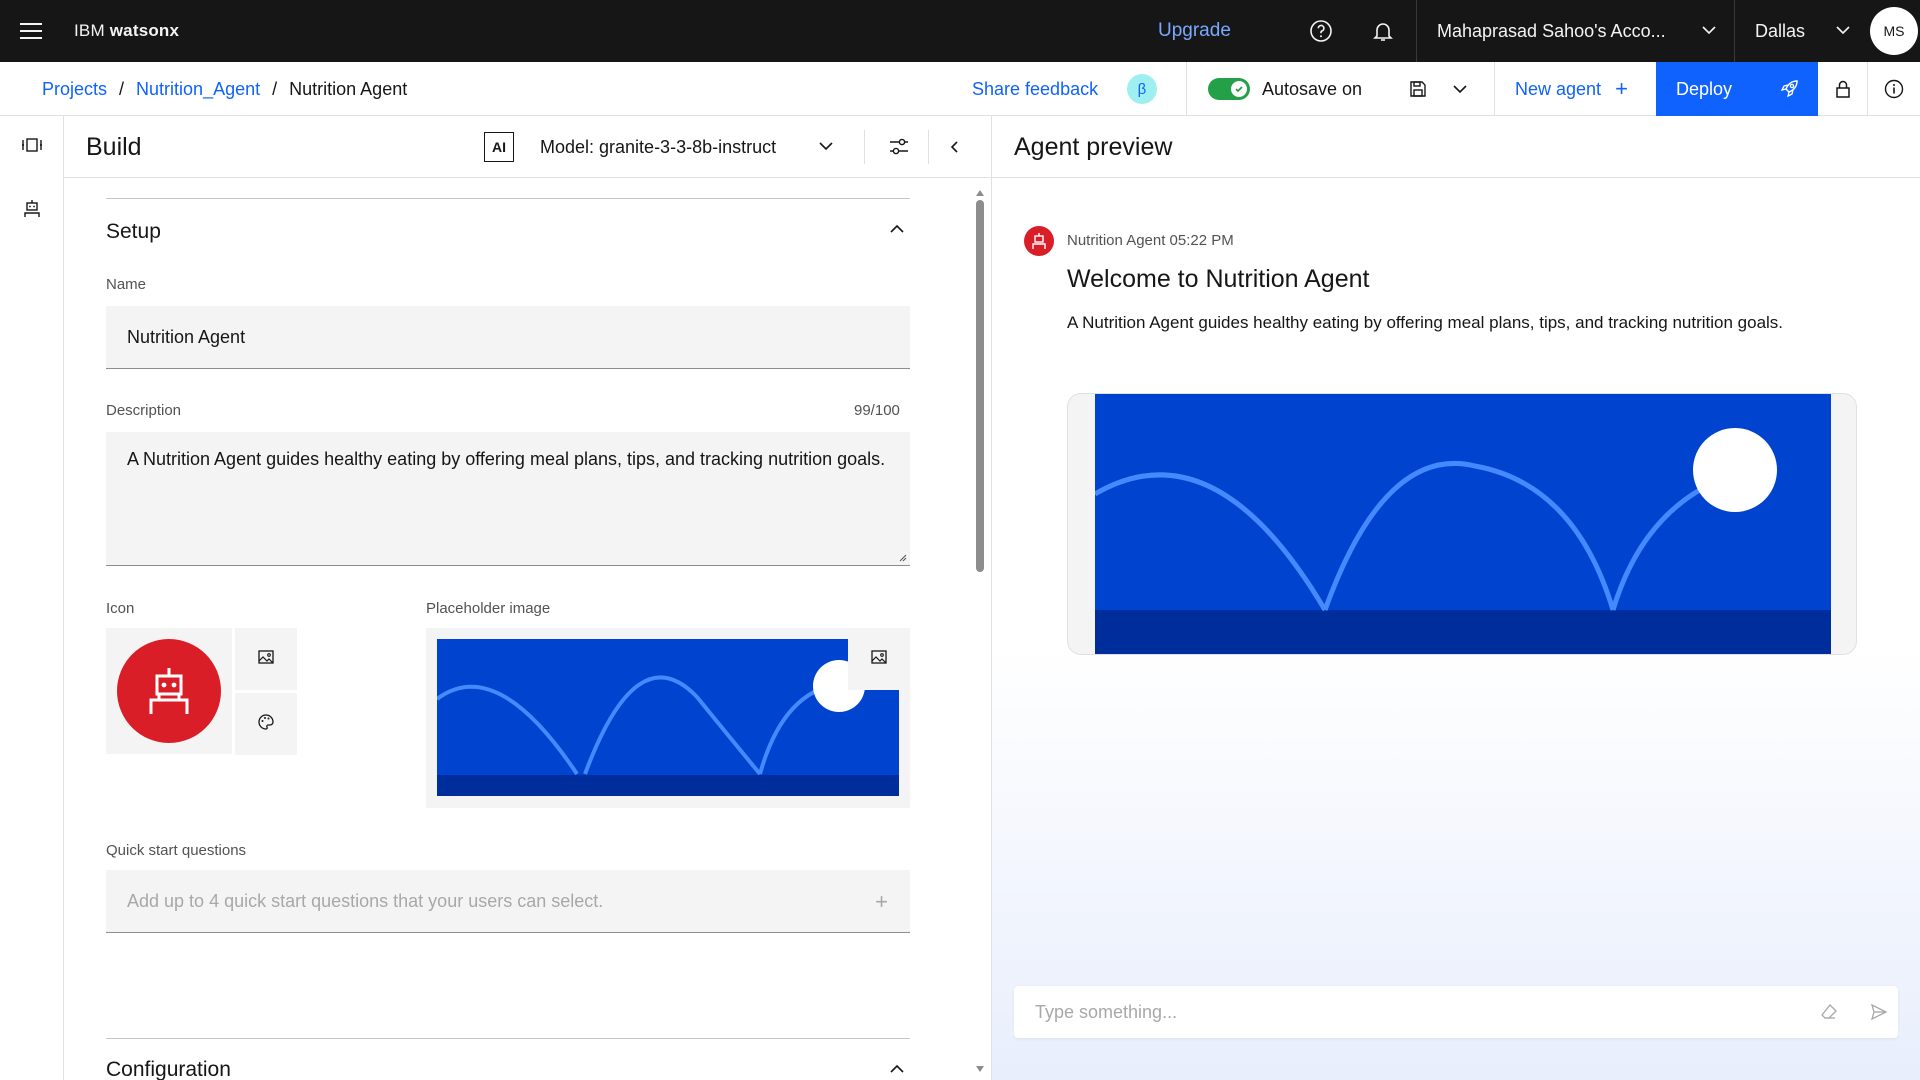 Image resolution: width=1920 pixels, height=1080 pixels. I want to click on description-counter: 99/100, so click(877, 410).